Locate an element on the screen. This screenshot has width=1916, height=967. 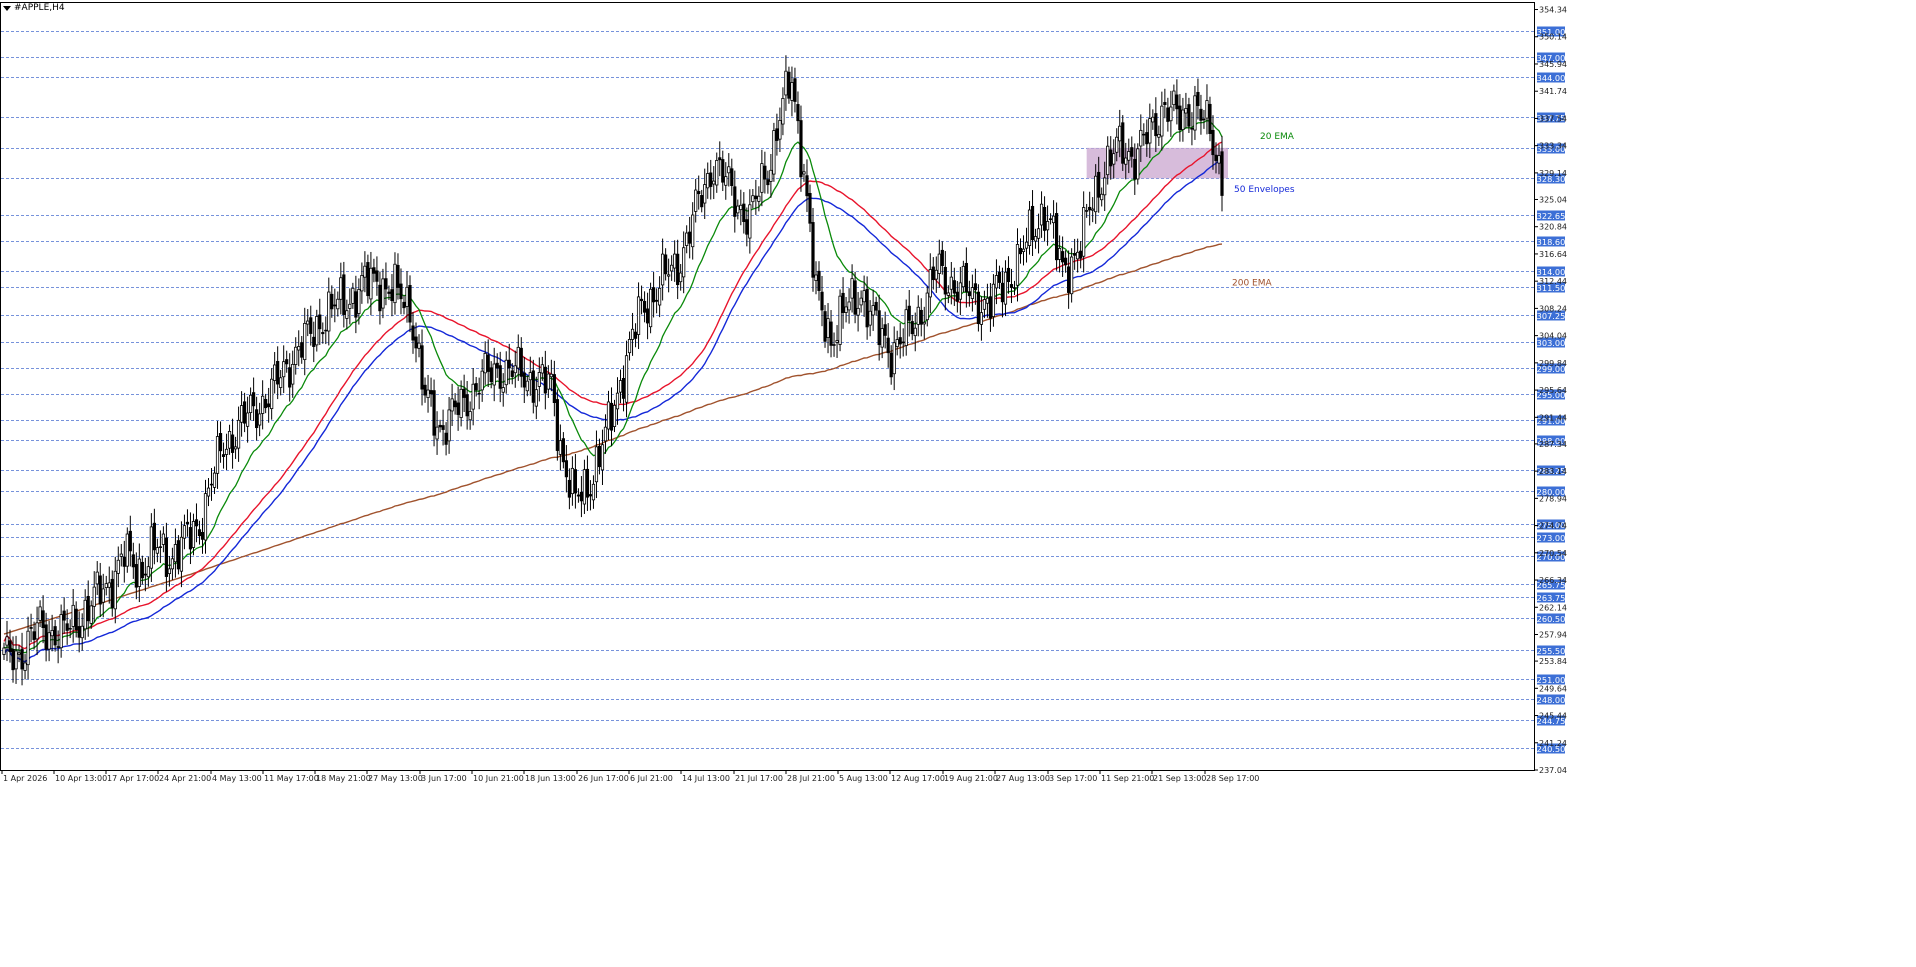
chart-title-bar: #APPLE,H4 is located at coordinates (34, 8).